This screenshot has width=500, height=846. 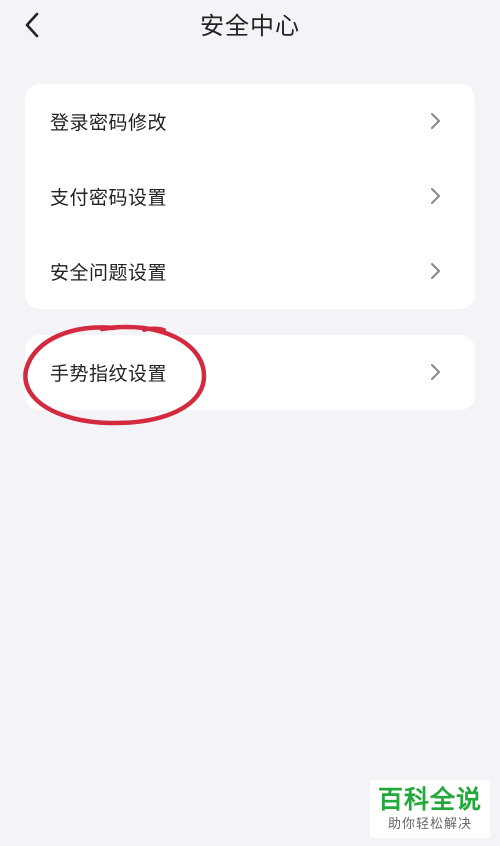 What do you see at coordinates (109, 374) in the screenshot?
I see `menu-item-label: 手势指纹设置` at bounding box center [109, 374].